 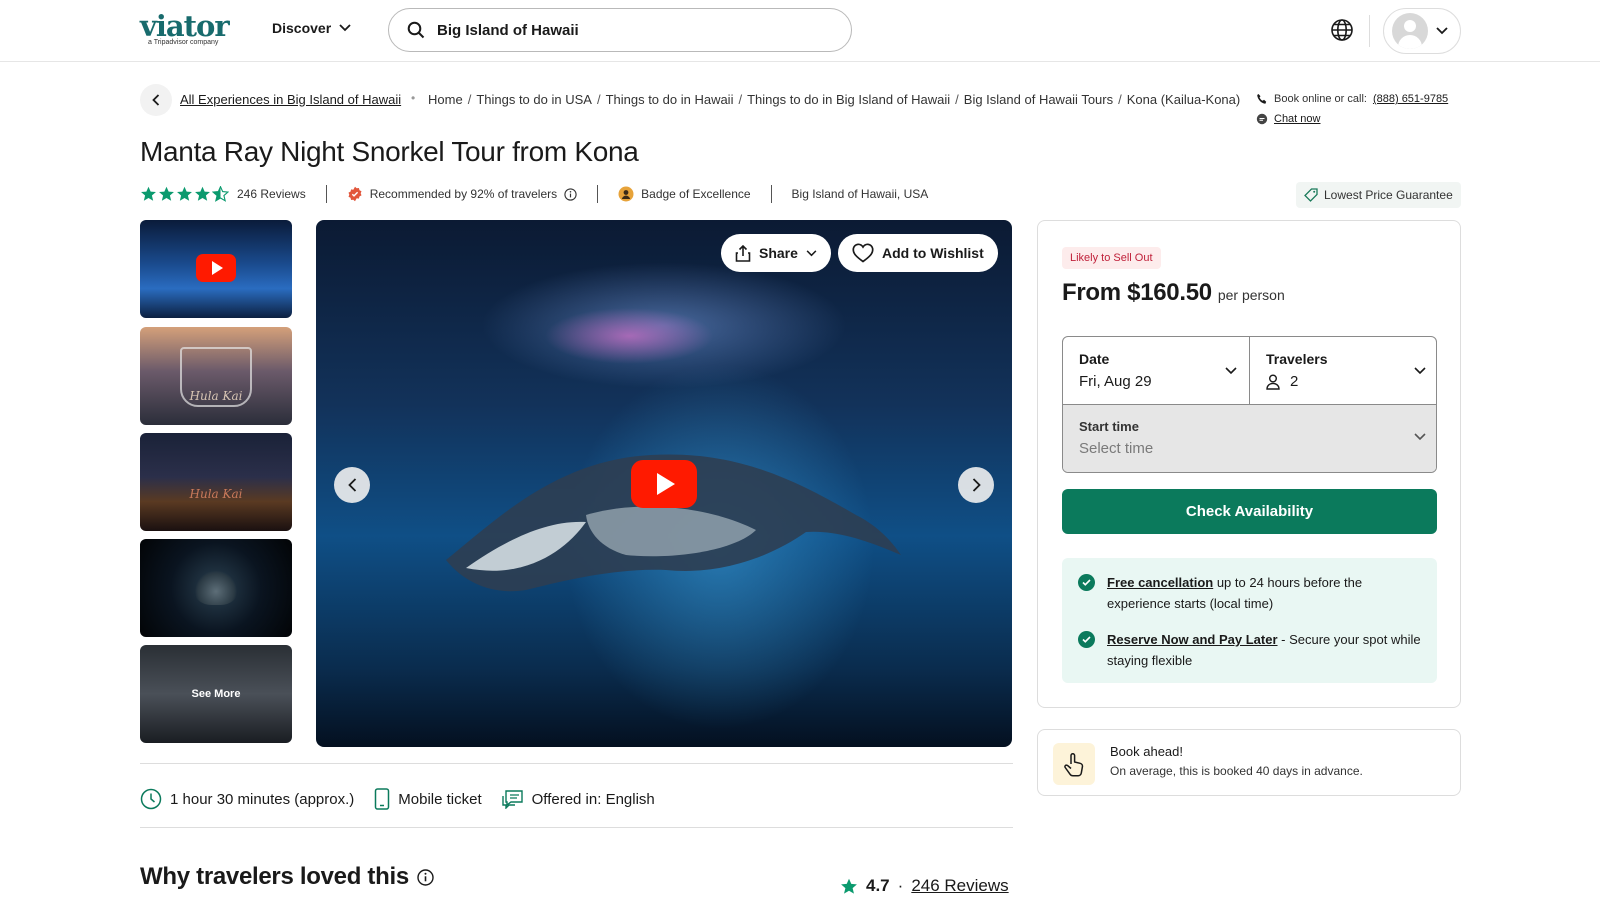 I want to click on check-circle-icon, so click(x=1086, y=639).